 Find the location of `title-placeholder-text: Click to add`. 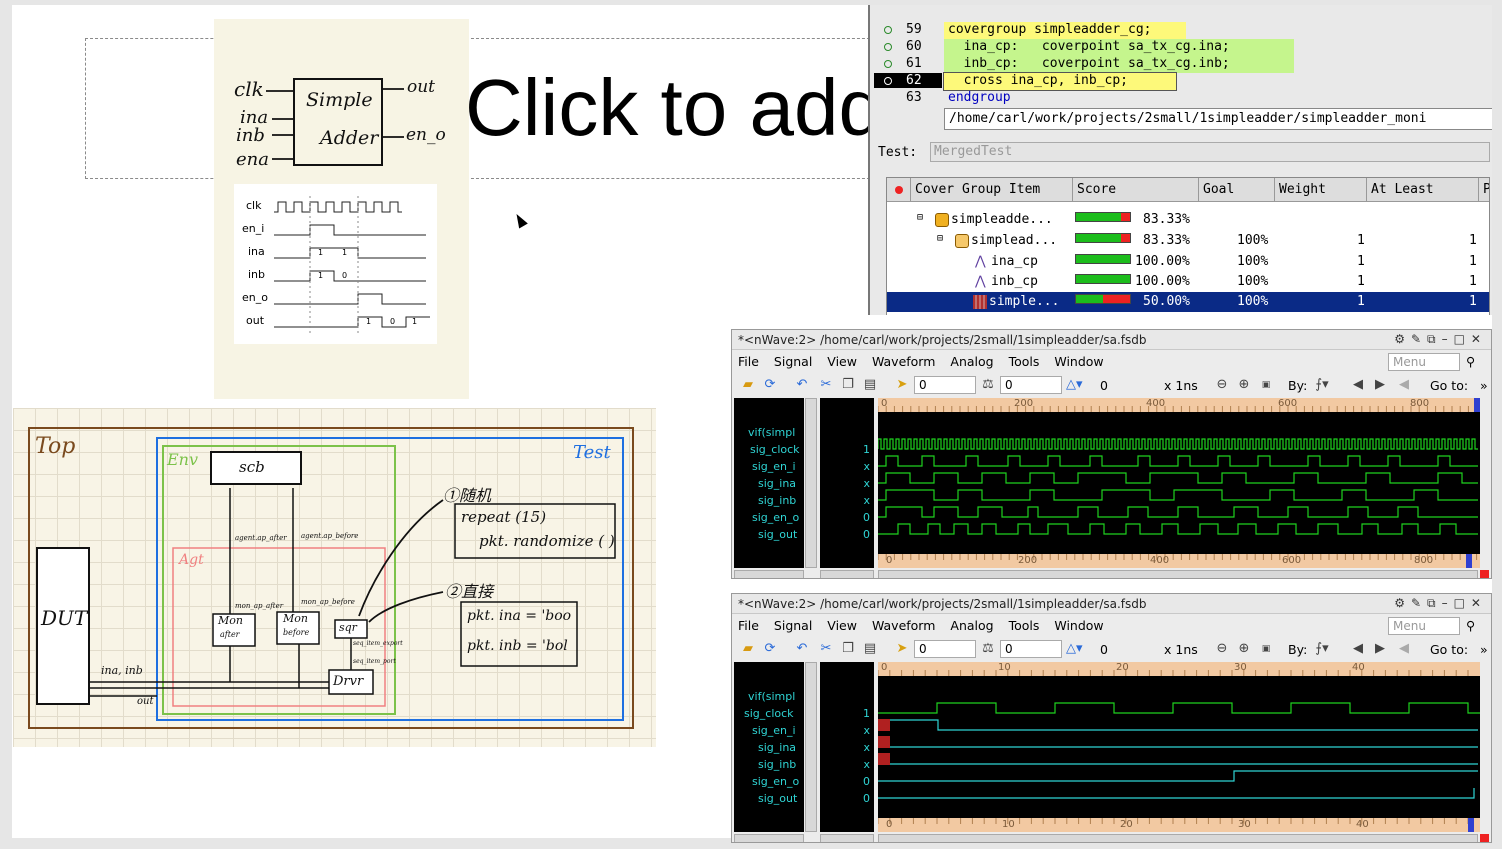

title-placeholder-text: Click to add is located at coordinates (670, 108).